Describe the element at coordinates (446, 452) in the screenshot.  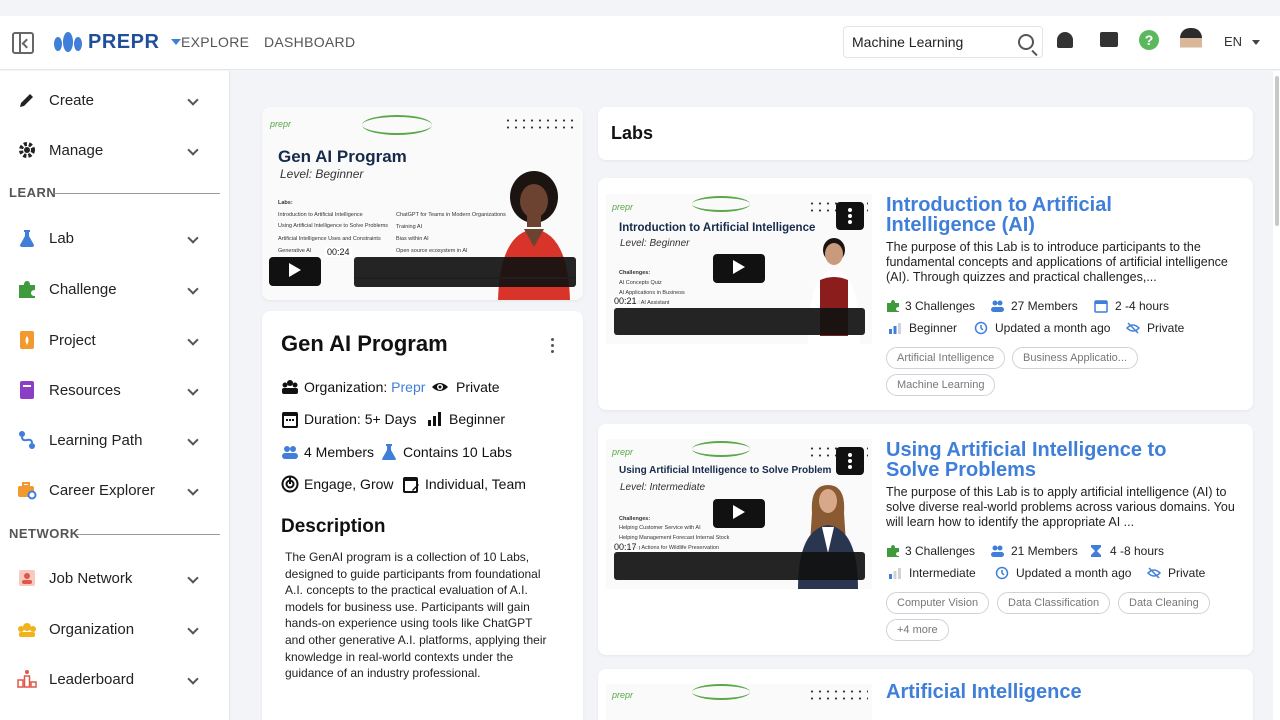
I see `program-labs-count: Contains 10 Labs` at that location.